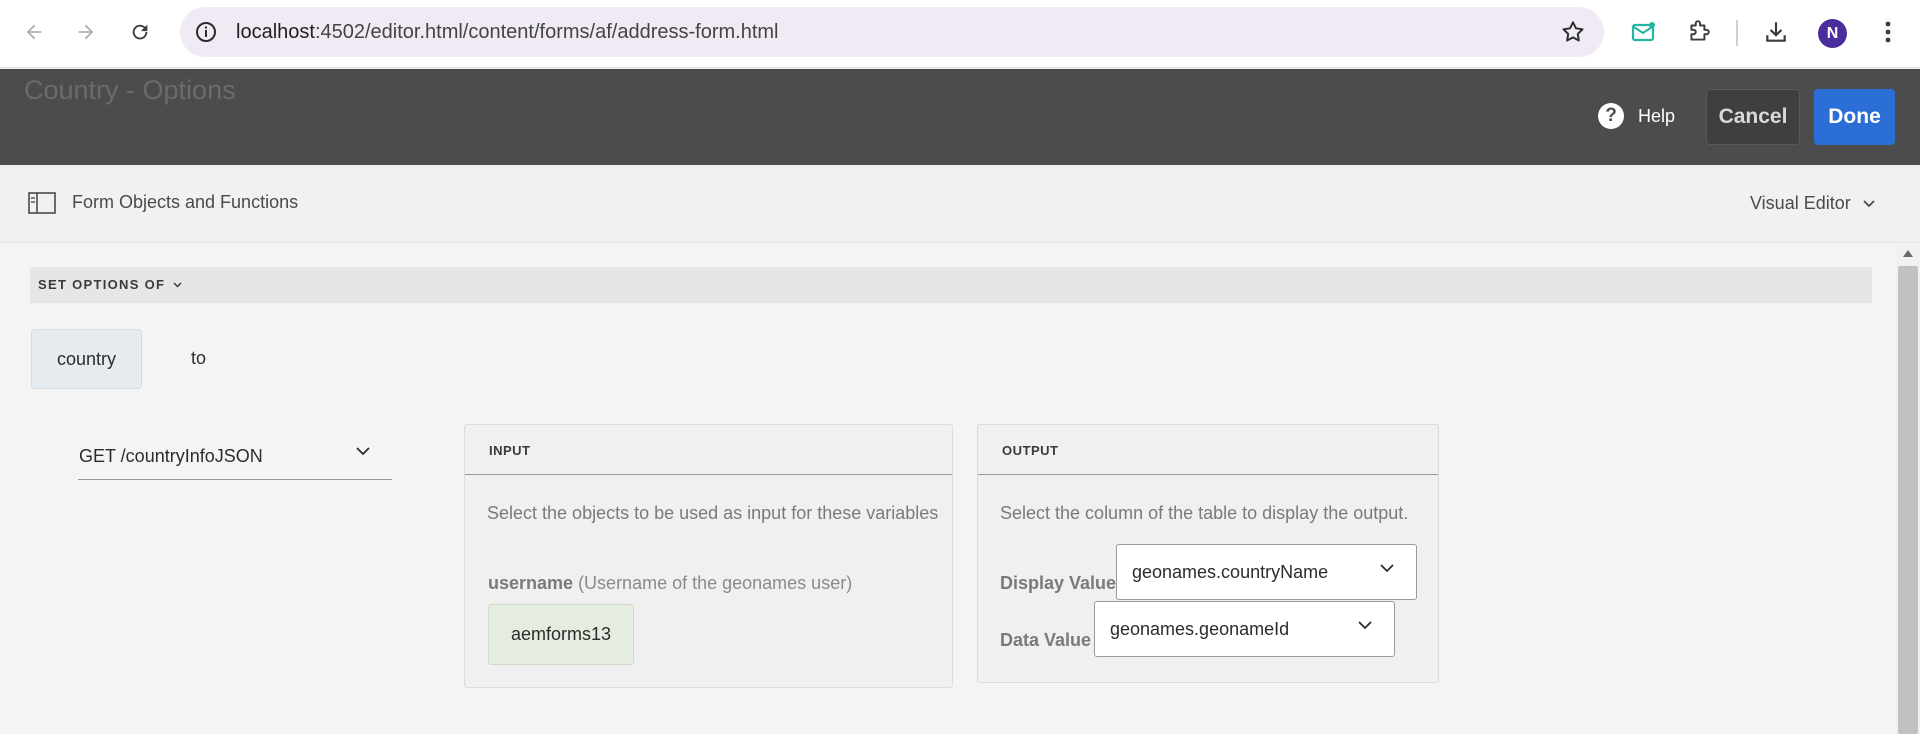 Image resolution: width=1920 pixels, height=734 pixels. Describe the element at coordinates (1753, 117) in the screenshot. I see `cancel-button: Cancel` at that location.